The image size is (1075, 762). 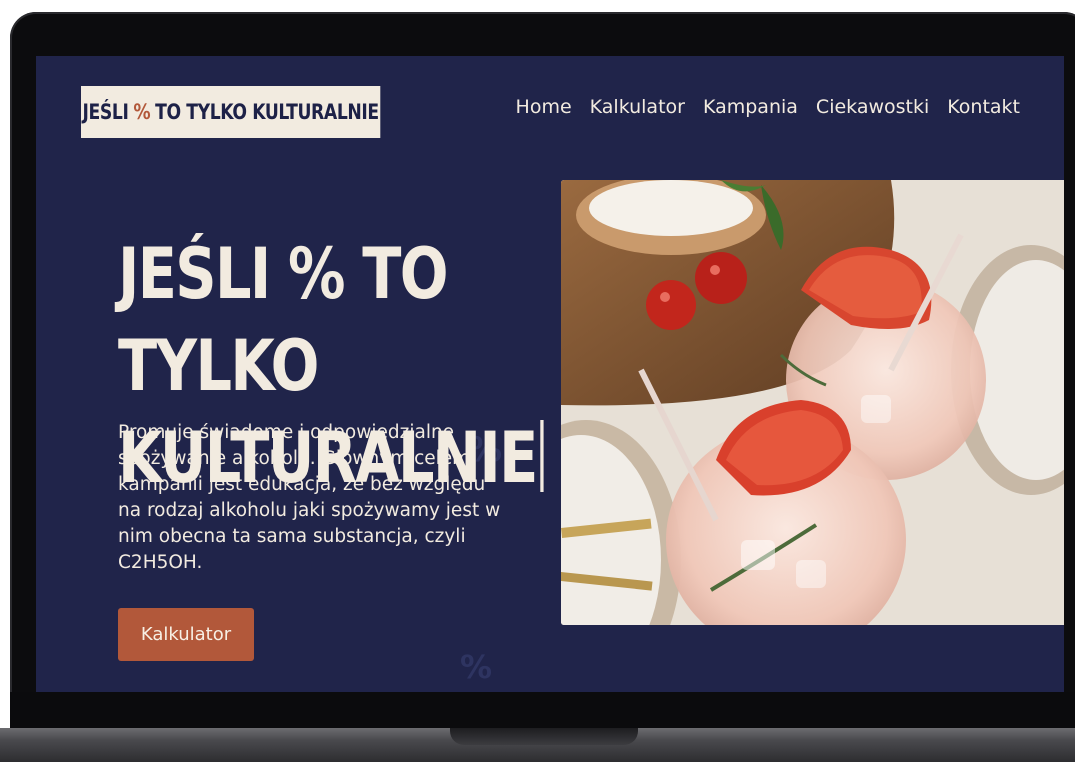 What do you see at coordinates (872, 107) in the screenshot?
I see `nav-ciekawostki: Ciekawostki` at bounding box center [872, 107].